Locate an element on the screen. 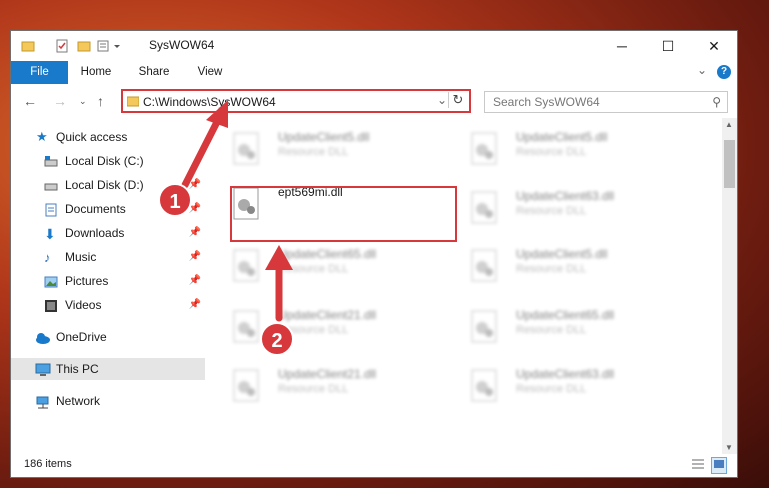 Image resolution: width=769 pixels, height=488 pixels. arrow-1-head is located at coordinates (217, 114).